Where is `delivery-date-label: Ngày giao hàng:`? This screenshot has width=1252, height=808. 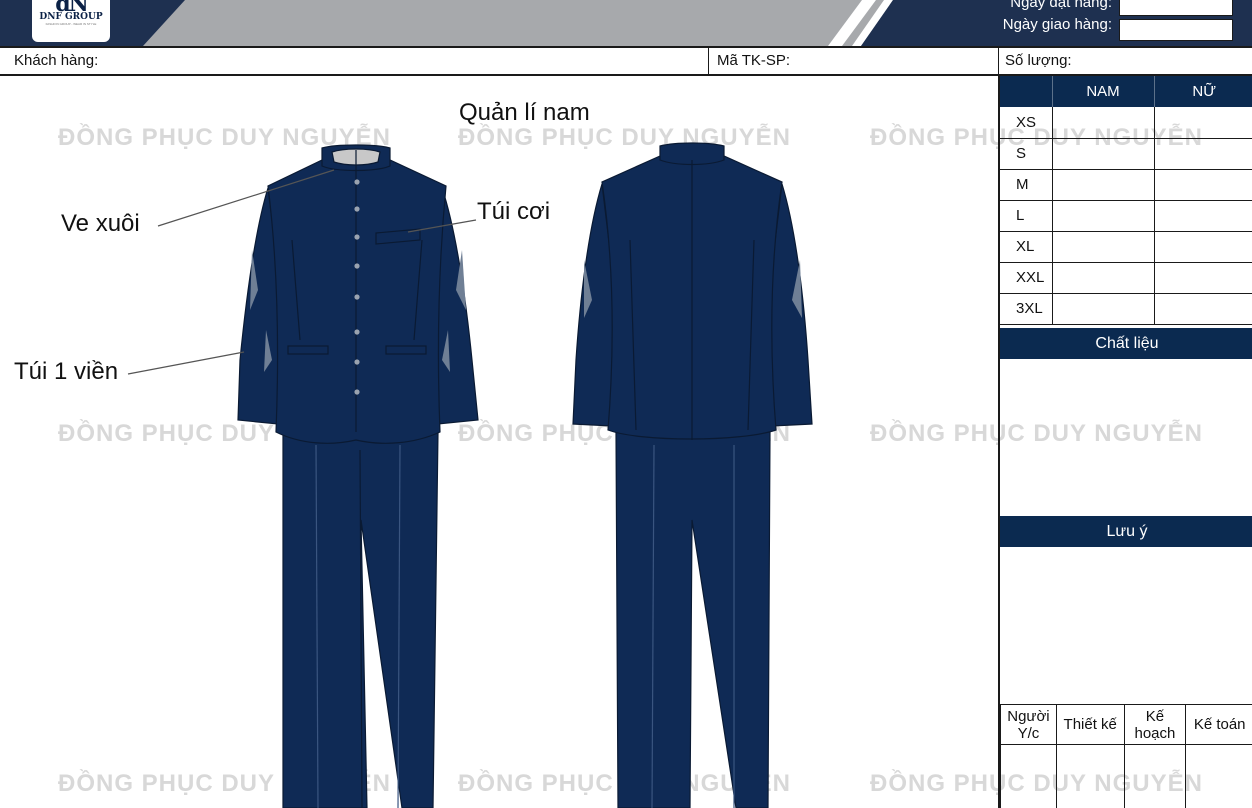
delivery-date-label: Ngày giao hàng: is located at coordinates (1057, 24).